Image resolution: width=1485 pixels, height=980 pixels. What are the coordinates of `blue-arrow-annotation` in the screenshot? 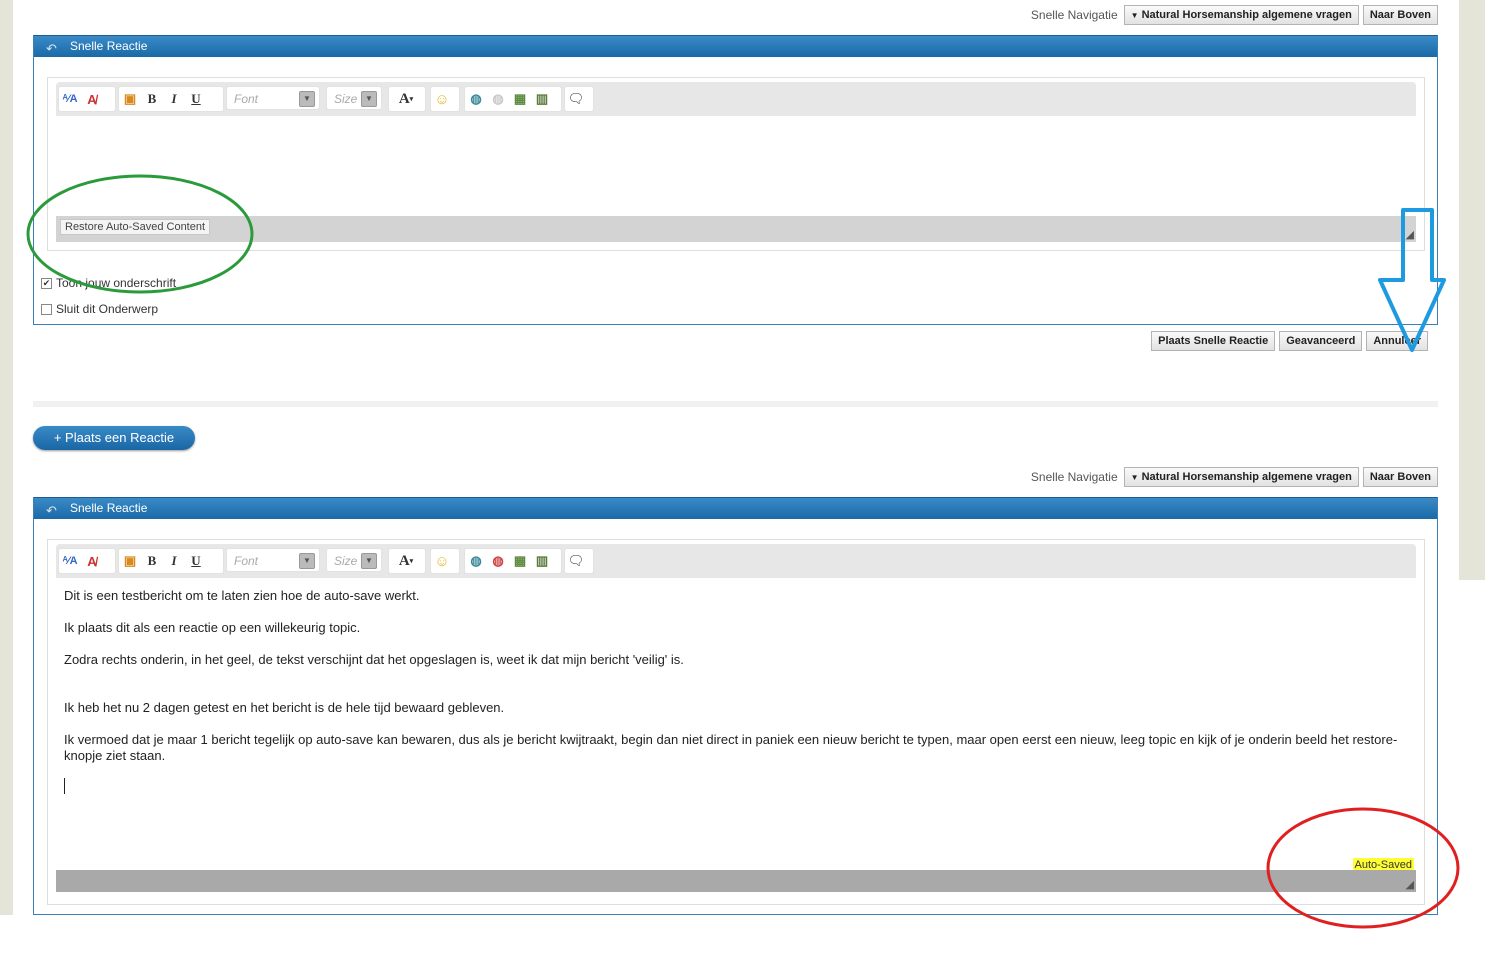 It's located at (1412, 280).